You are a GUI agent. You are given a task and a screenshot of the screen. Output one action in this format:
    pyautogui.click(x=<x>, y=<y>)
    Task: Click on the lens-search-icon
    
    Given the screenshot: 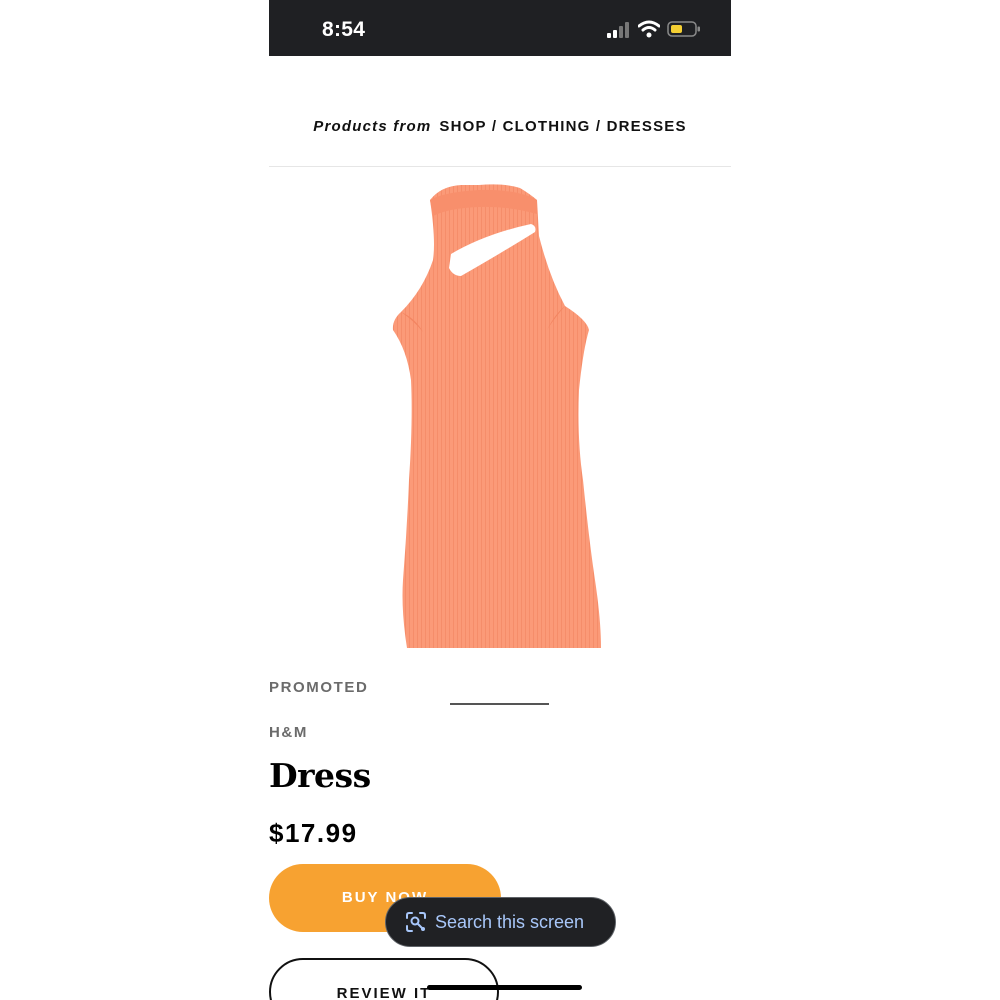 What is the action you would take?
    pyautogui.click(x=416, y=922)
    